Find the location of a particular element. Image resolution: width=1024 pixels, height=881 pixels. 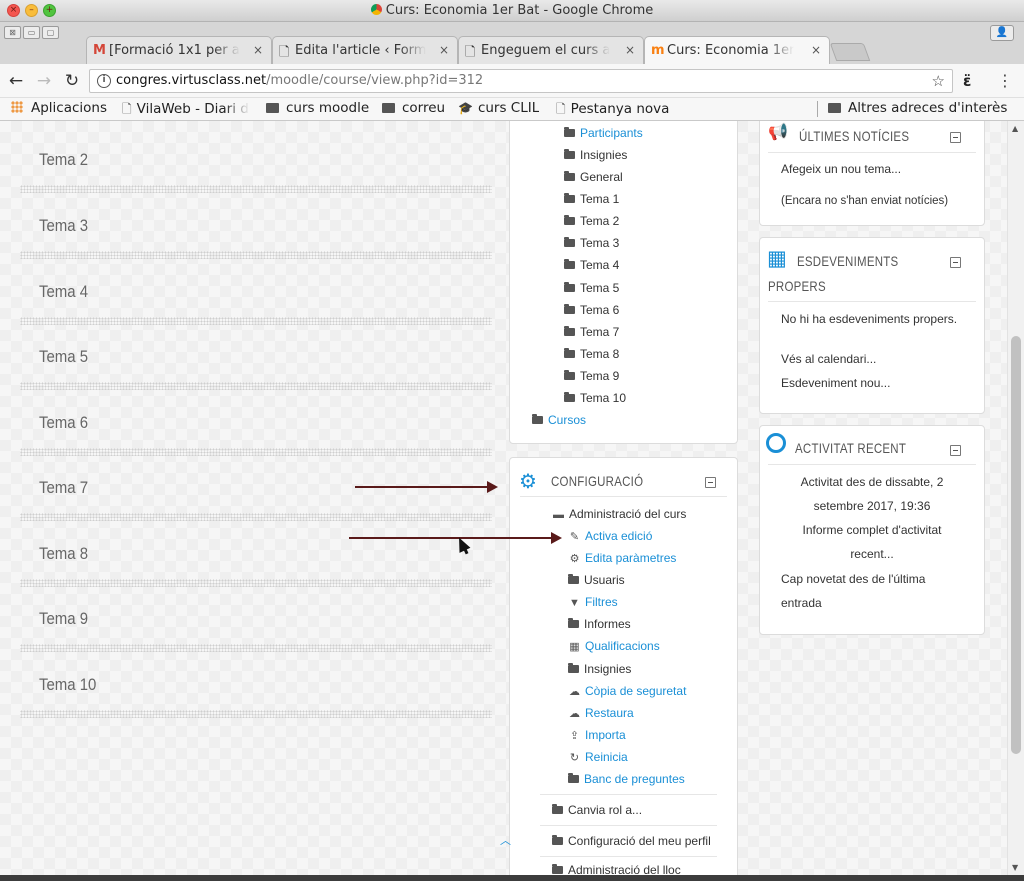

activa-edicio-link: ✎ Activa edició is located at coordinates (610, 536).